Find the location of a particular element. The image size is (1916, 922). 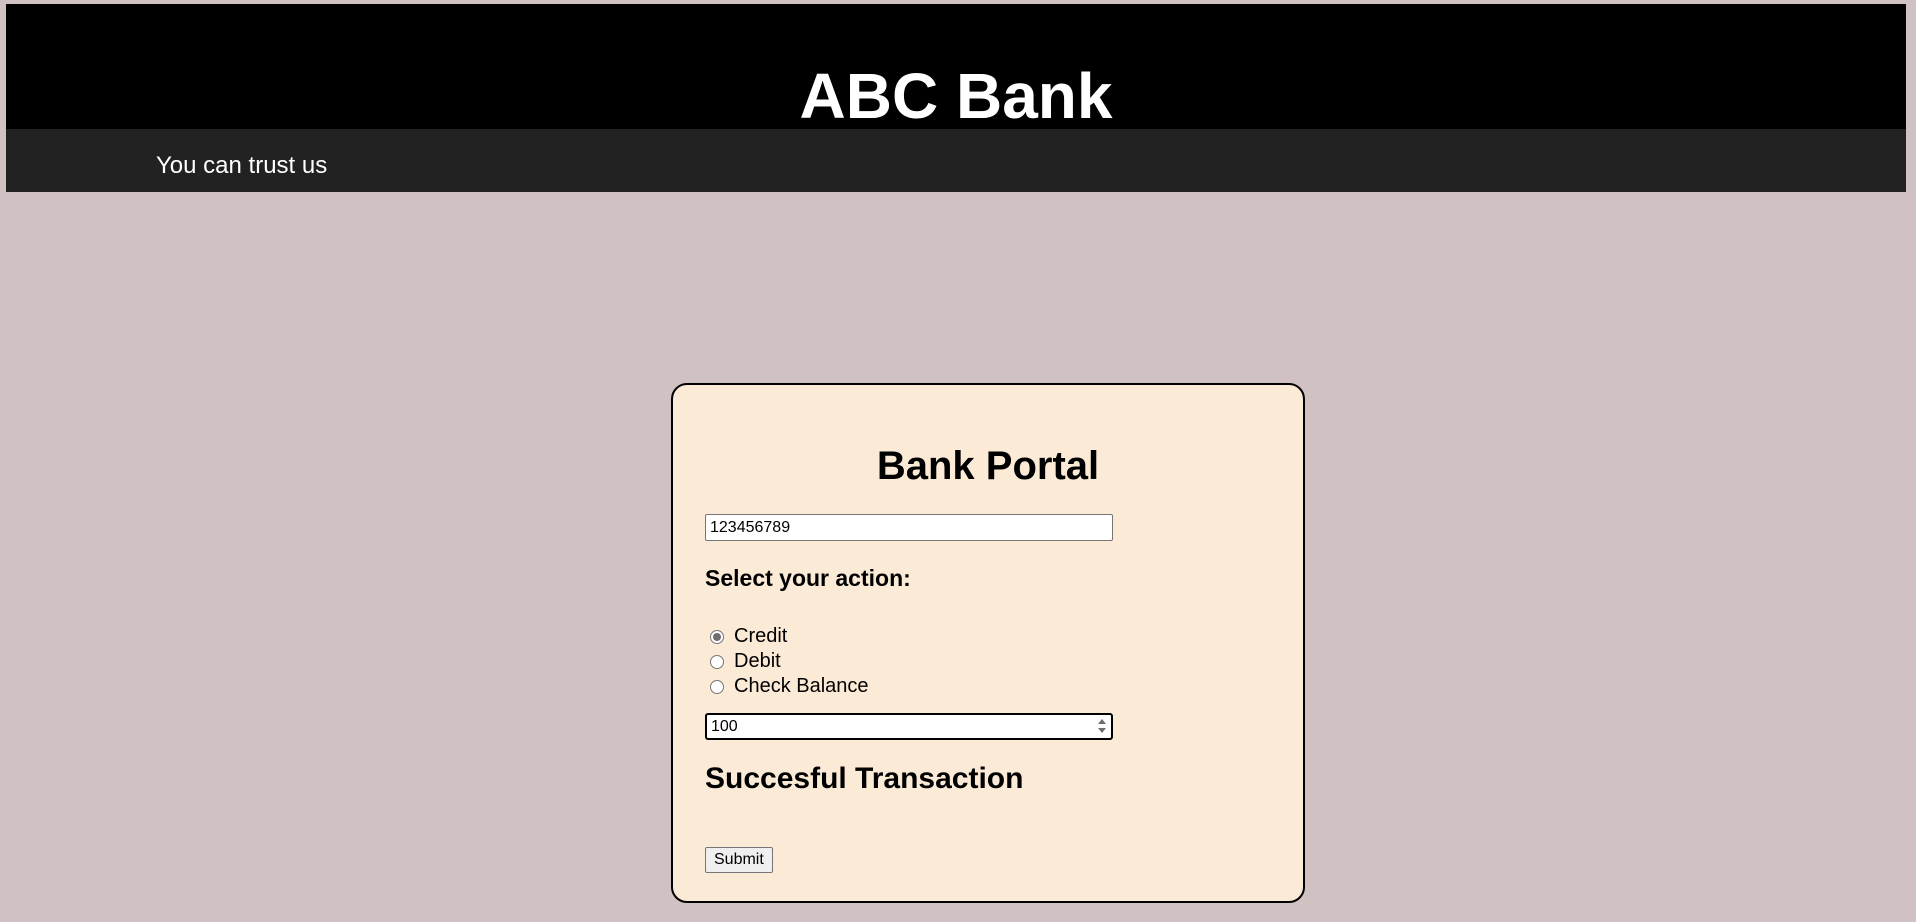

radio-option-debit: Debit is located at coordinates (745, 661).